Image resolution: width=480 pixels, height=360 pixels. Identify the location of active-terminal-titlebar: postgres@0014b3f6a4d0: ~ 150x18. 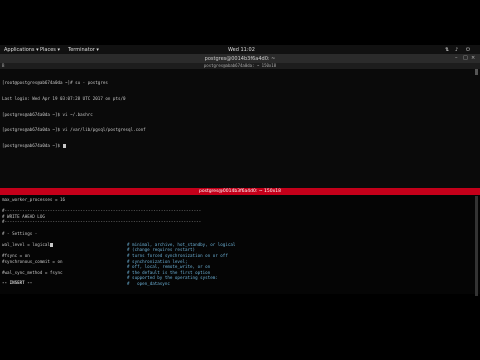
(240, 191).